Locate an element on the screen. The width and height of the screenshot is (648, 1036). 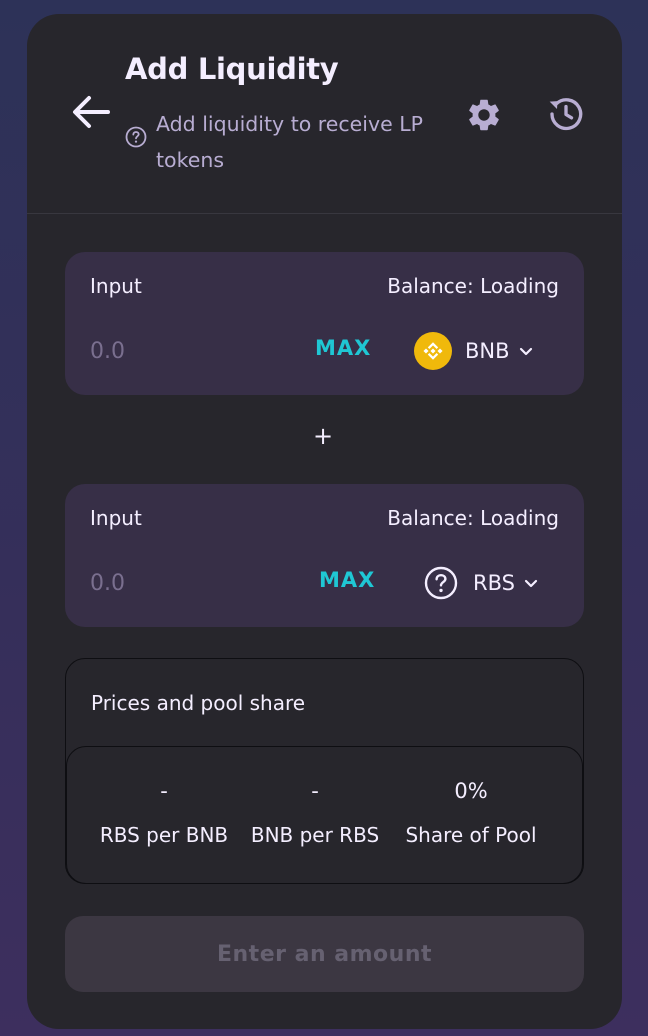
token-input-panel: Input Balance: Loading MAX is located at coordinates (324, 323).